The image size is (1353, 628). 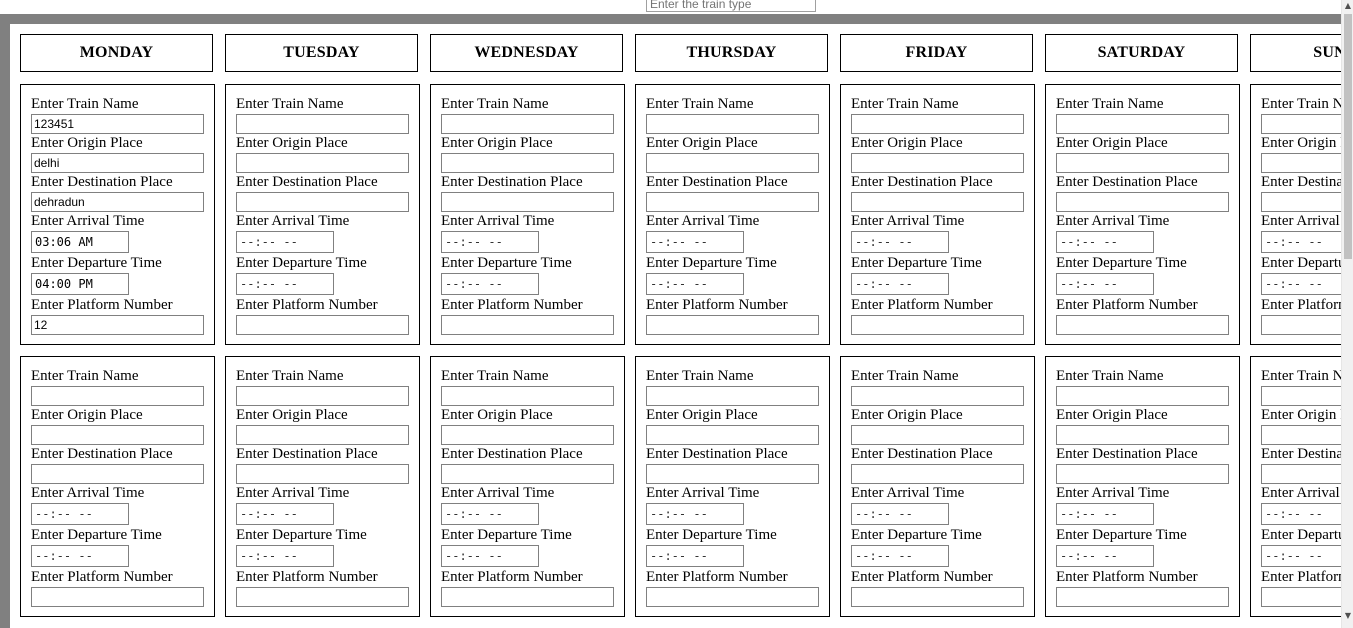 I want to click on destination-input: dehradun, so click(x=117, y=202).